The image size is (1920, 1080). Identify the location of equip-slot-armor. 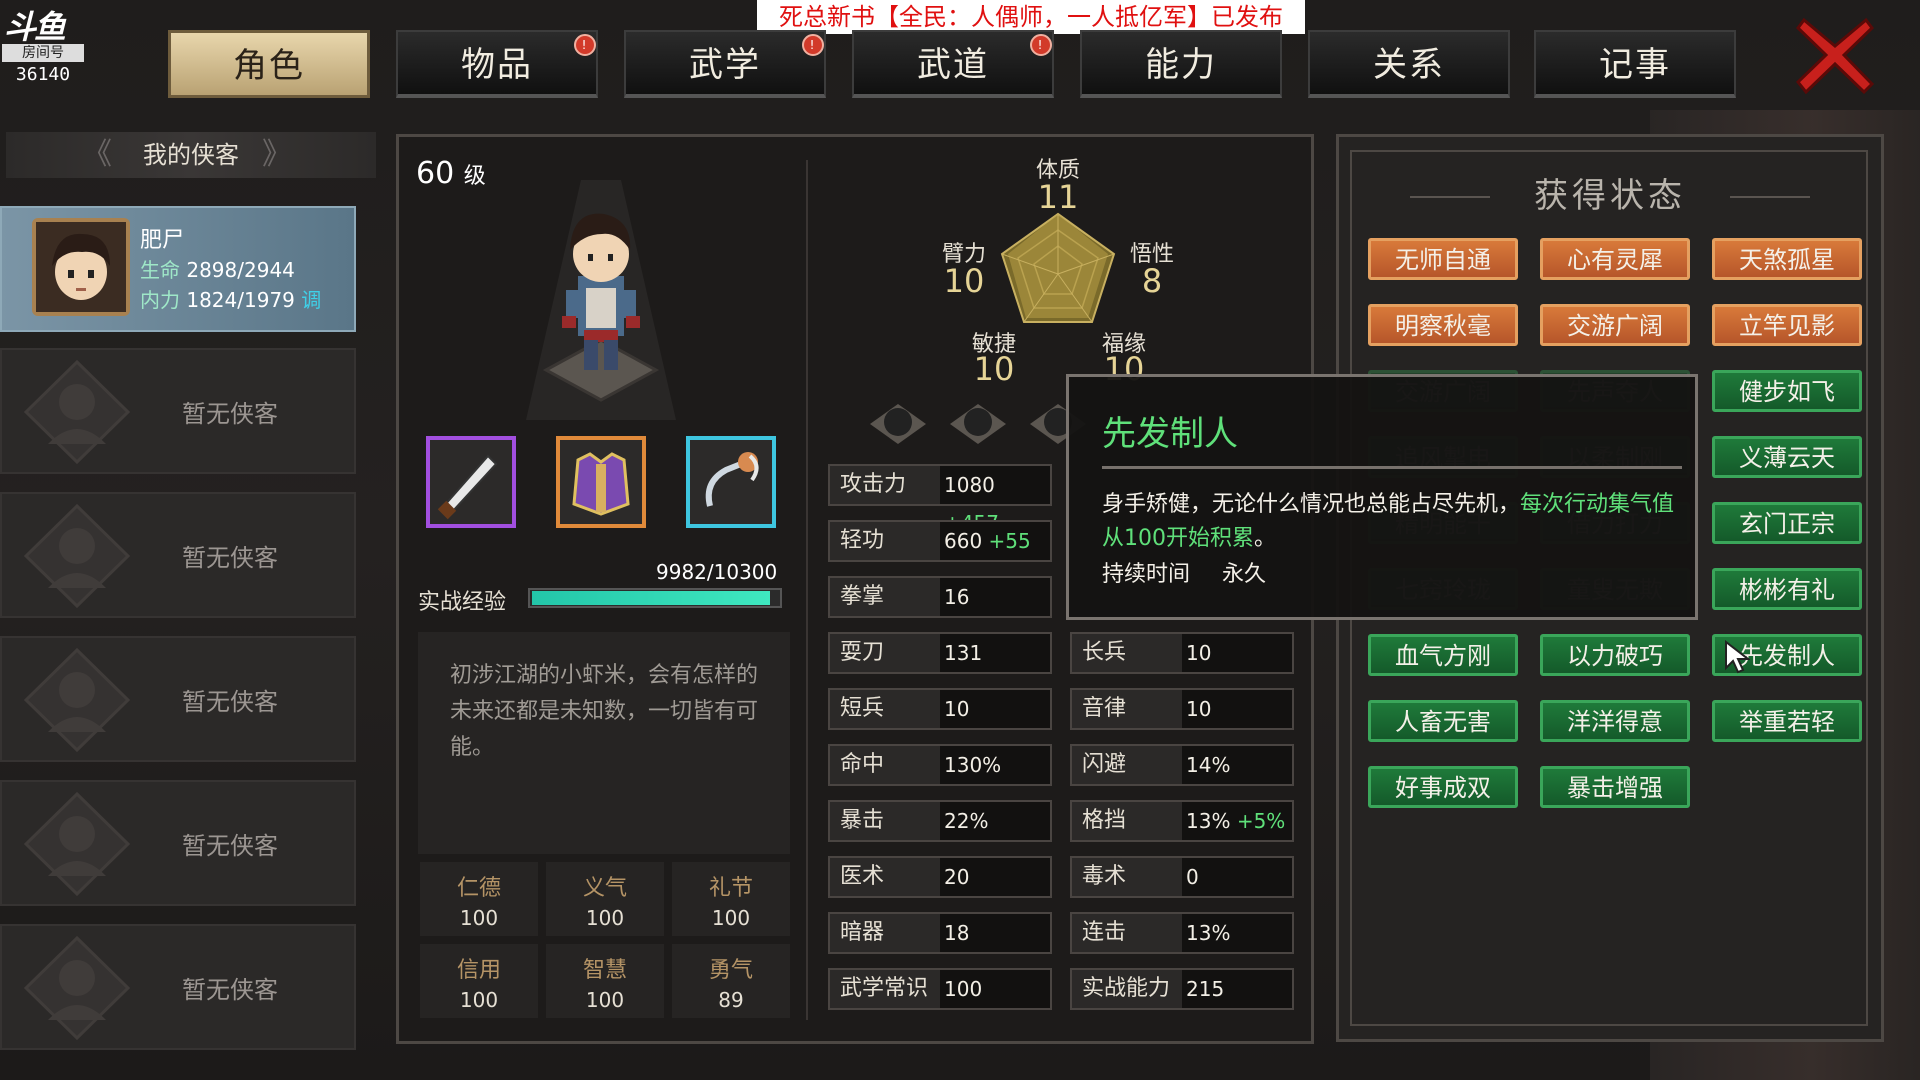
(601, 482).